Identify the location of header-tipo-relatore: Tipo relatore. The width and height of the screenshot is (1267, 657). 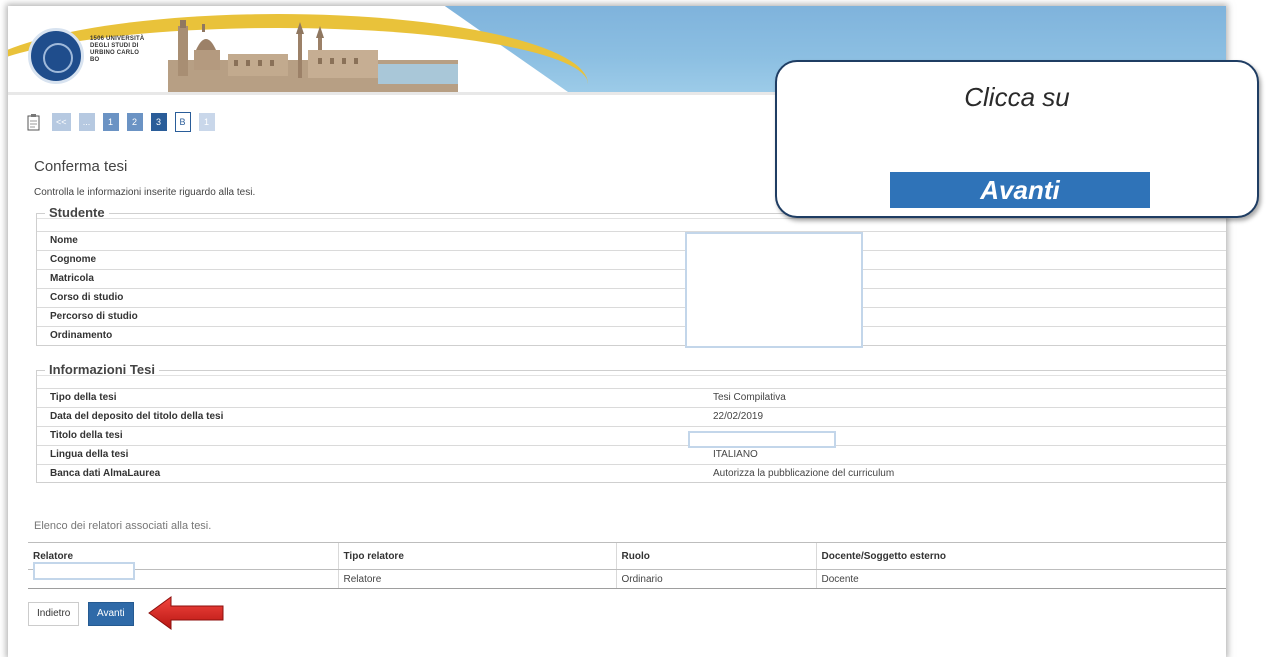
(476, 556).